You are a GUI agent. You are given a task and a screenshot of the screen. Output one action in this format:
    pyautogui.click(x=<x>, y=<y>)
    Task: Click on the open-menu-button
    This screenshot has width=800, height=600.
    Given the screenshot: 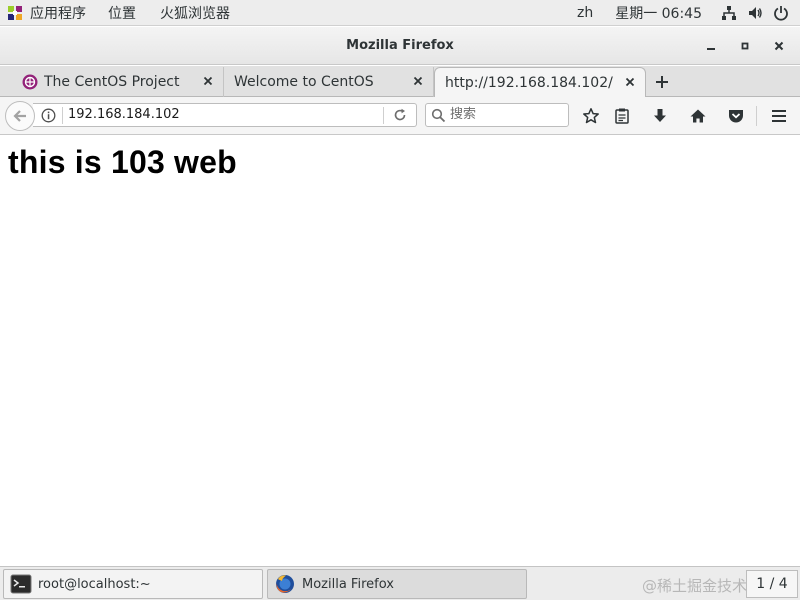 What is the action you would take?
    pyautogui.click(x=779, y=116)
    